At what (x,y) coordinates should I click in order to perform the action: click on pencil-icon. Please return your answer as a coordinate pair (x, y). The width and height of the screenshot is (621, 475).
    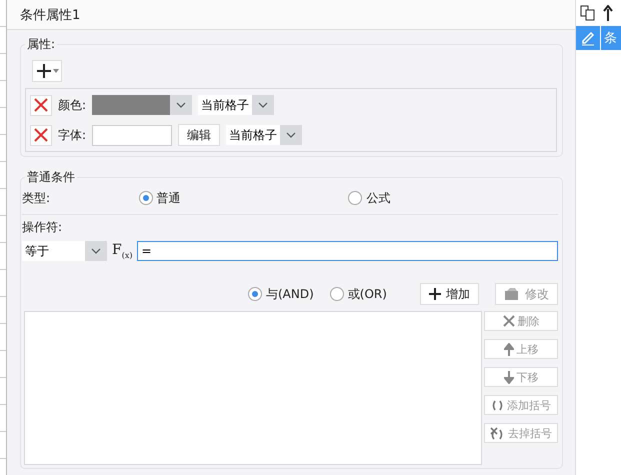
    Looking at the image, I should click on (588, 38).